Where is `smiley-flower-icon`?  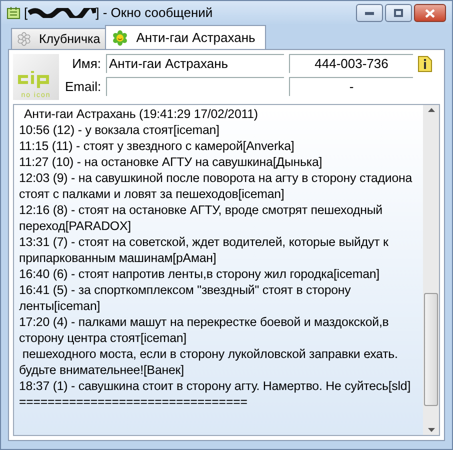
smiley-flower-icon is located at coordinates (120, 38).